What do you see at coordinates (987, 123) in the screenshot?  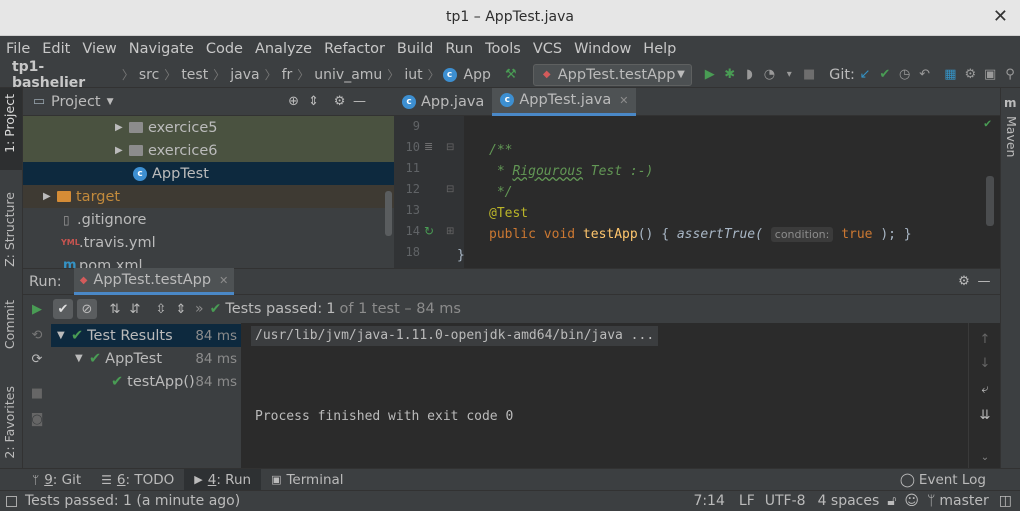 I see `inspection-ok-icon: ✔` at bounding box center [987, 123].